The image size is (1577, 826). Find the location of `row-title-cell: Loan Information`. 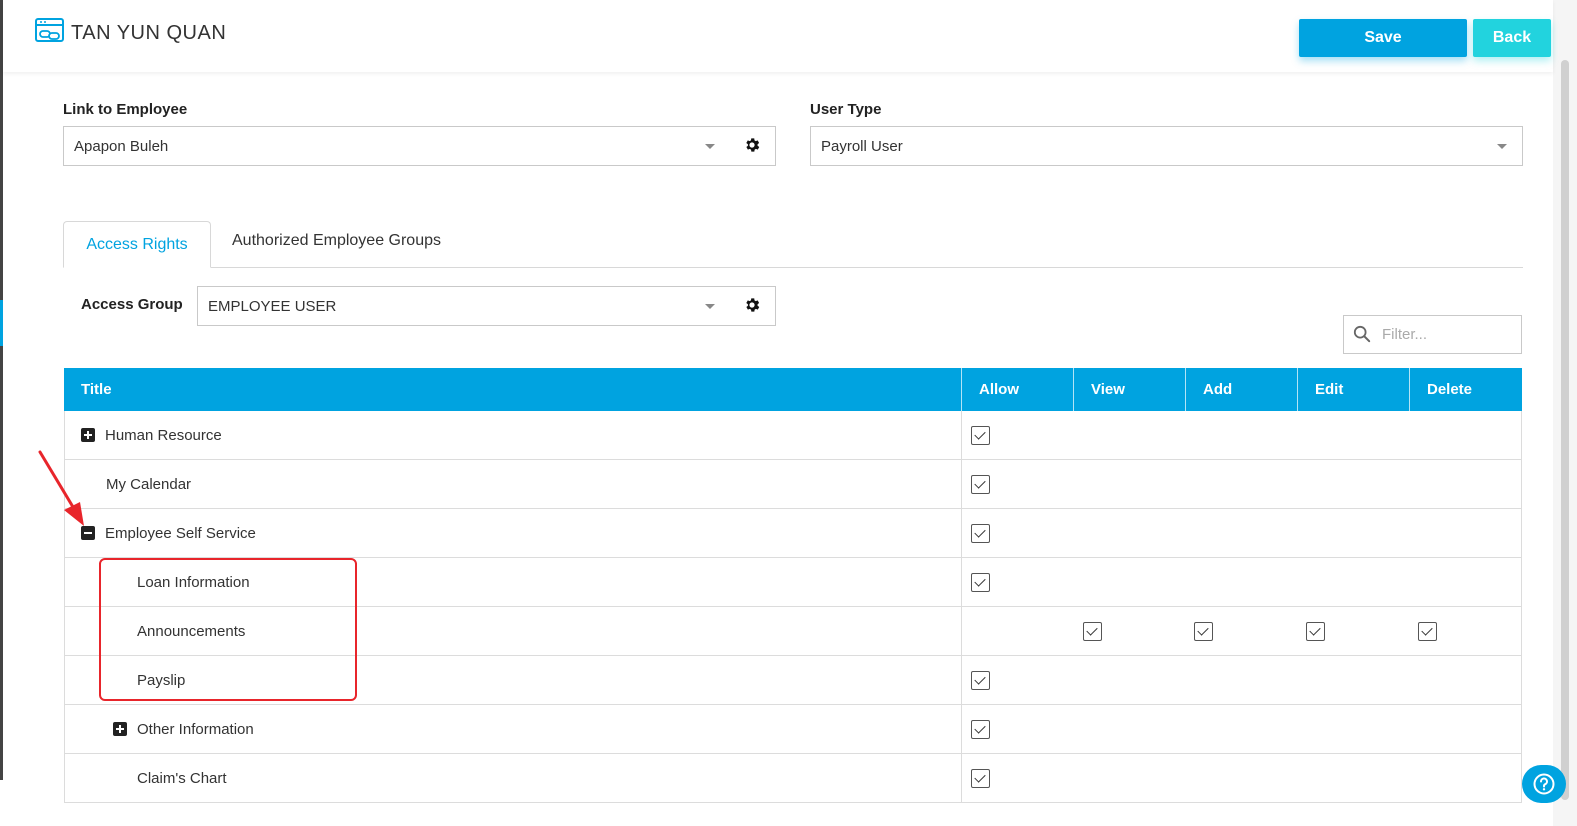

row-title-cell: Loan Information is located at coordinates (513, 582).